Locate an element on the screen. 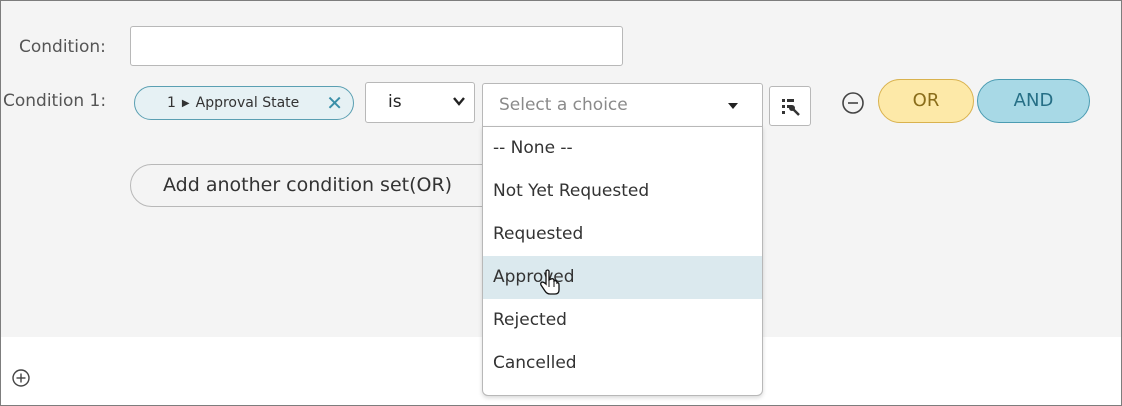 The height and width of the screenshot is (406, 1122). hand-pointer-icon is located at coordinates (550, 282).